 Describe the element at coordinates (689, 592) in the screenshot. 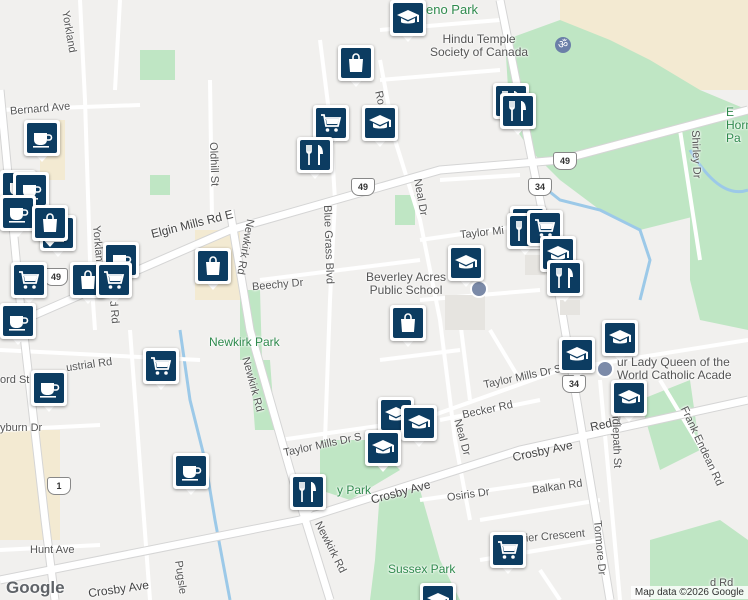

I see `map-attribution: Map data ©2026 Google` at that location.